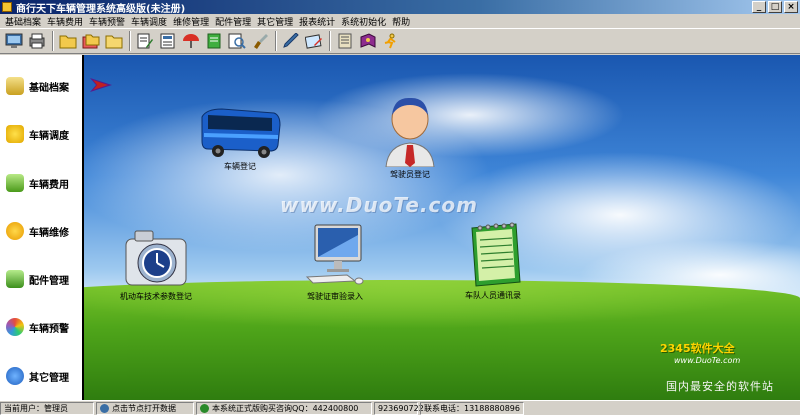  I want to click on status-phone: 联系电话：13188880896, so click(472, 408).